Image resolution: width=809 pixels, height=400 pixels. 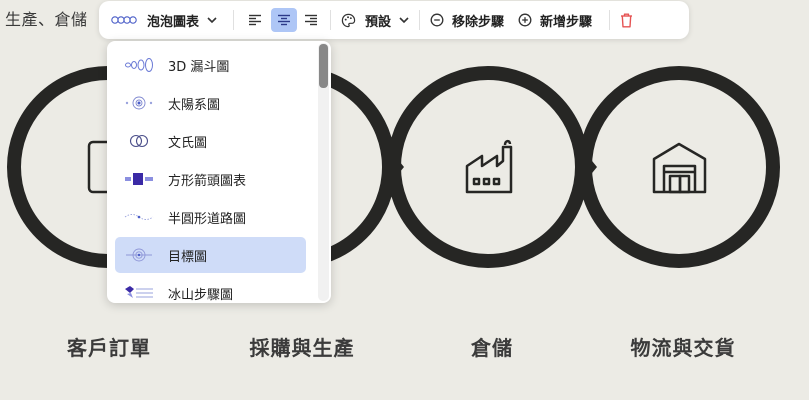 I want to click on align-left-button, so click(x=255, y=20).